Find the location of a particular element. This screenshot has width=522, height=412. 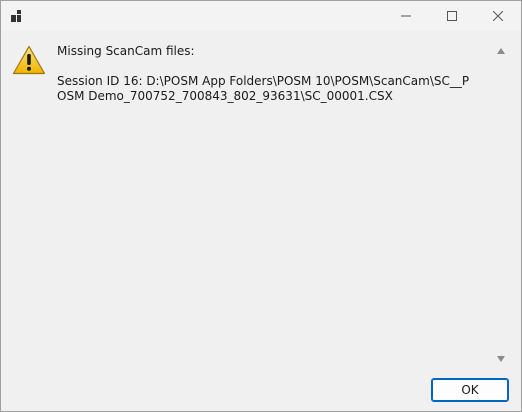

close-button is located at coordinates (498, 16).